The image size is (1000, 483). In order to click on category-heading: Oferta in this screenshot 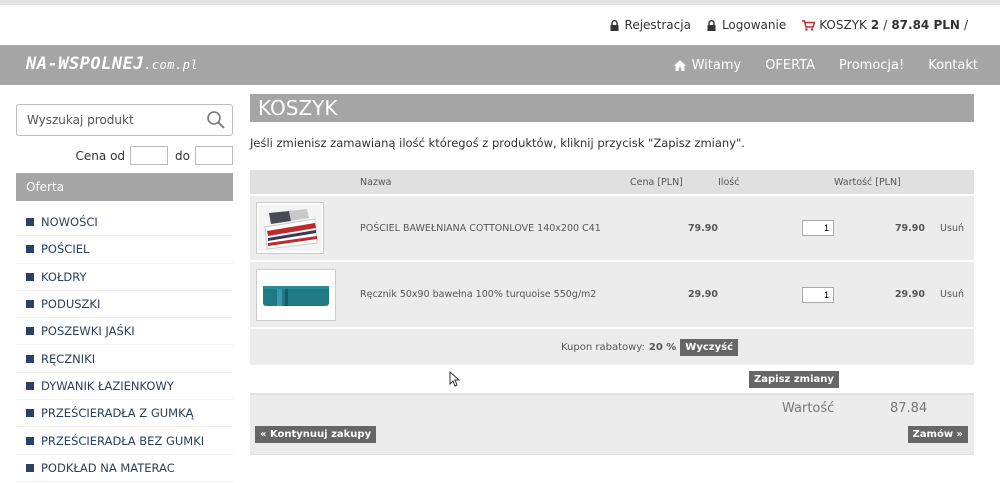, I will do `click(124, 187)`.